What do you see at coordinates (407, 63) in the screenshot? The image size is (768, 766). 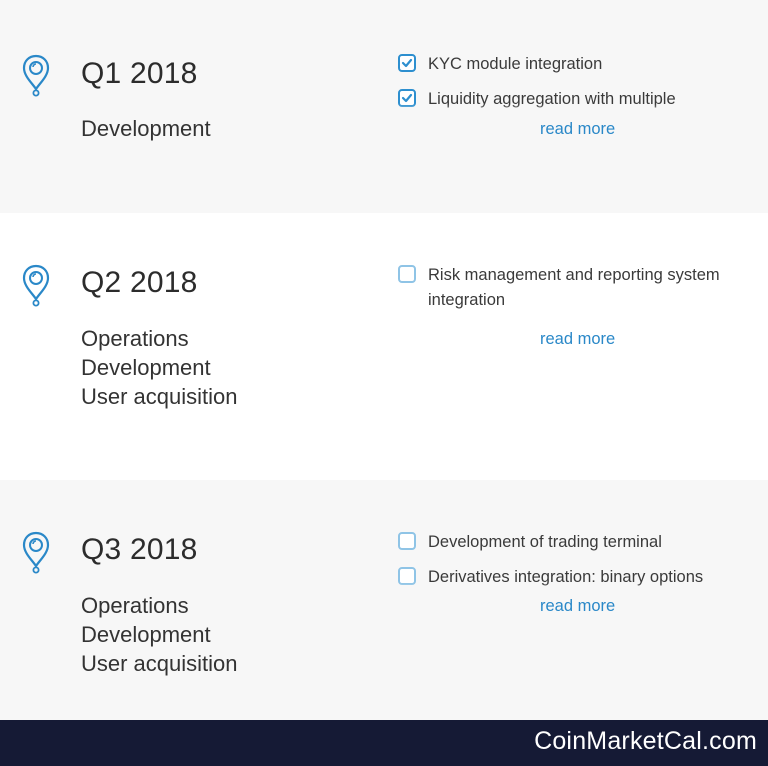 I see `checkbox-checked-icon` at bounding box center [407, 63].